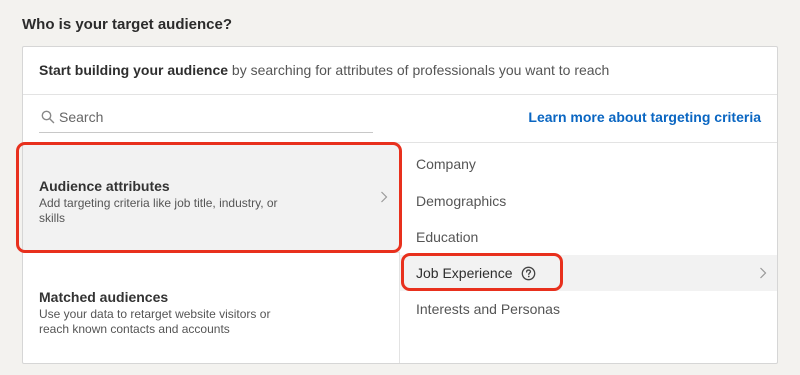 The width and height of the screenshot is (800, 375). What do you see at coordinates (400, 119) in the screenshot?
I see `search-row: Learn more about targeting criteria` at bounding box center [400, 119].